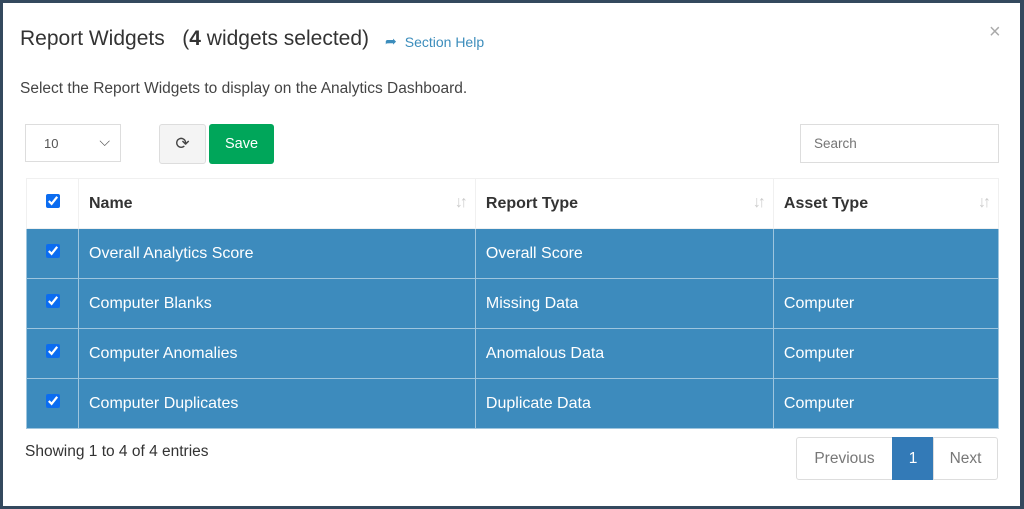 Image resolution: width=1024 pixels, height=509 pixels. I want to click on cell-name: Computer Duplicates, so click(277, 403).